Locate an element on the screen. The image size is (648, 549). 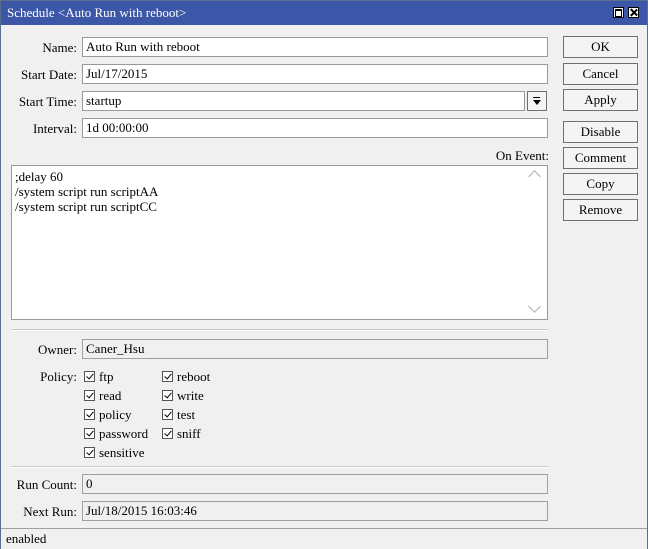
start-time-input: startup is located at coordinates (303, 101).